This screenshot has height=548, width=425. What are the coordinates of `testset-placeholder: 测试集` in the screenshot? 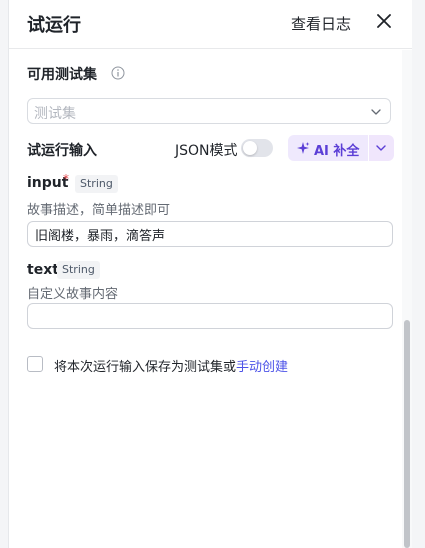 It's located at (55, 114).